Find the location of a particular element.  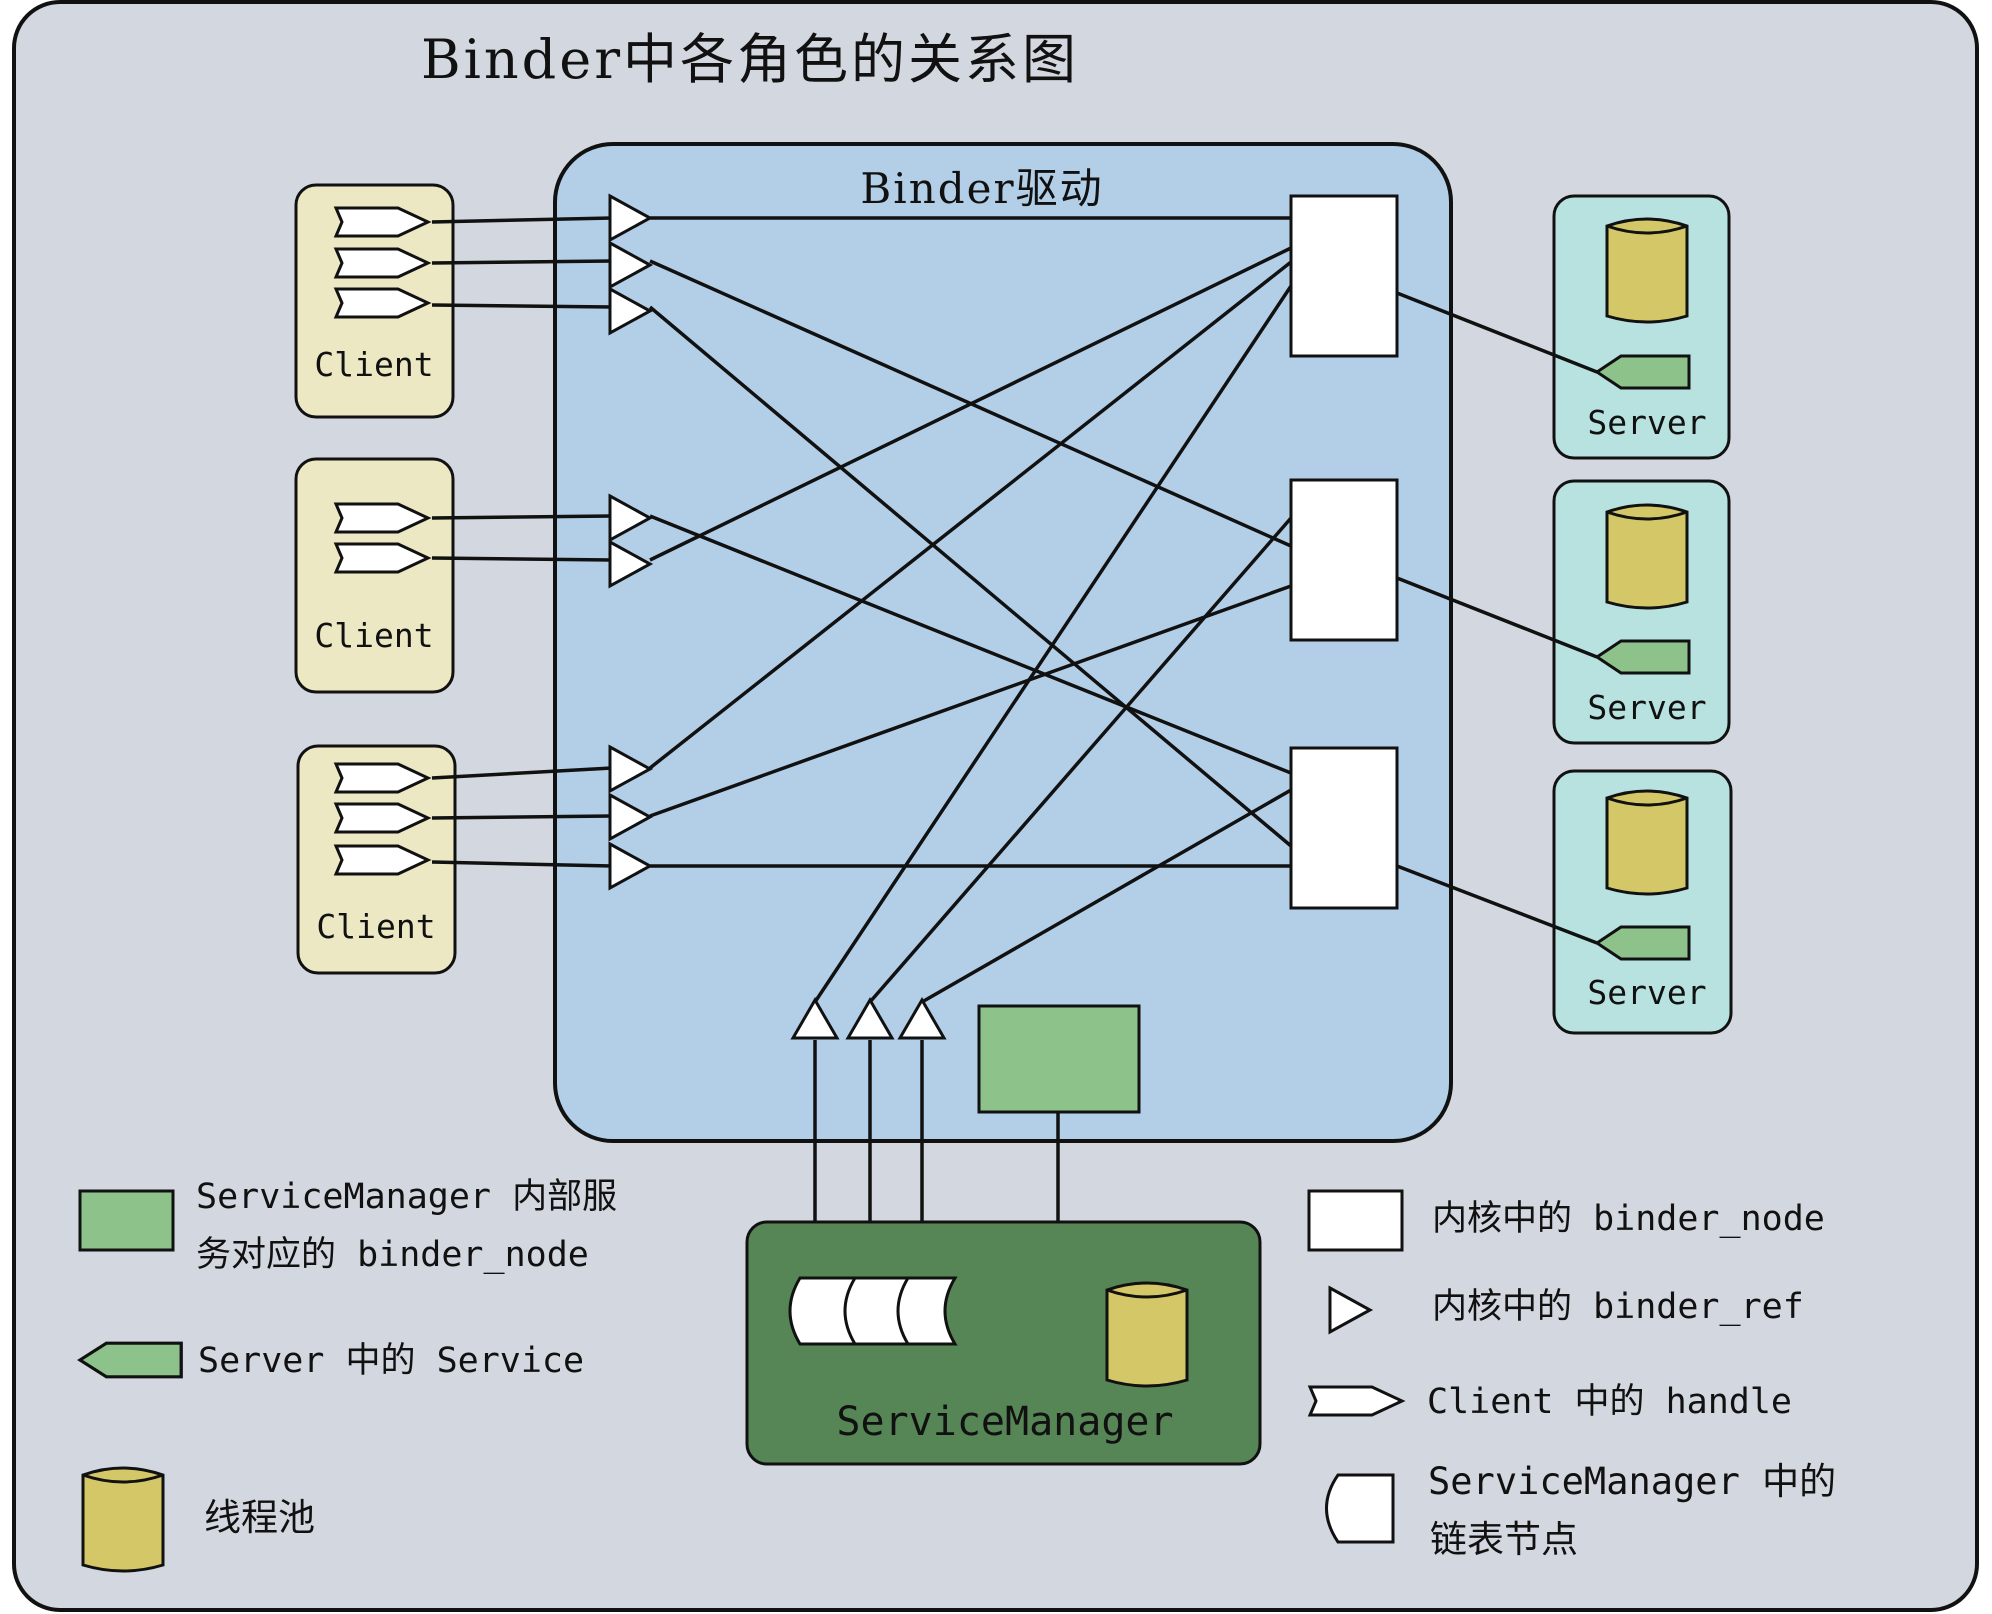

client-3-handles is located at coordinates (382, 819).